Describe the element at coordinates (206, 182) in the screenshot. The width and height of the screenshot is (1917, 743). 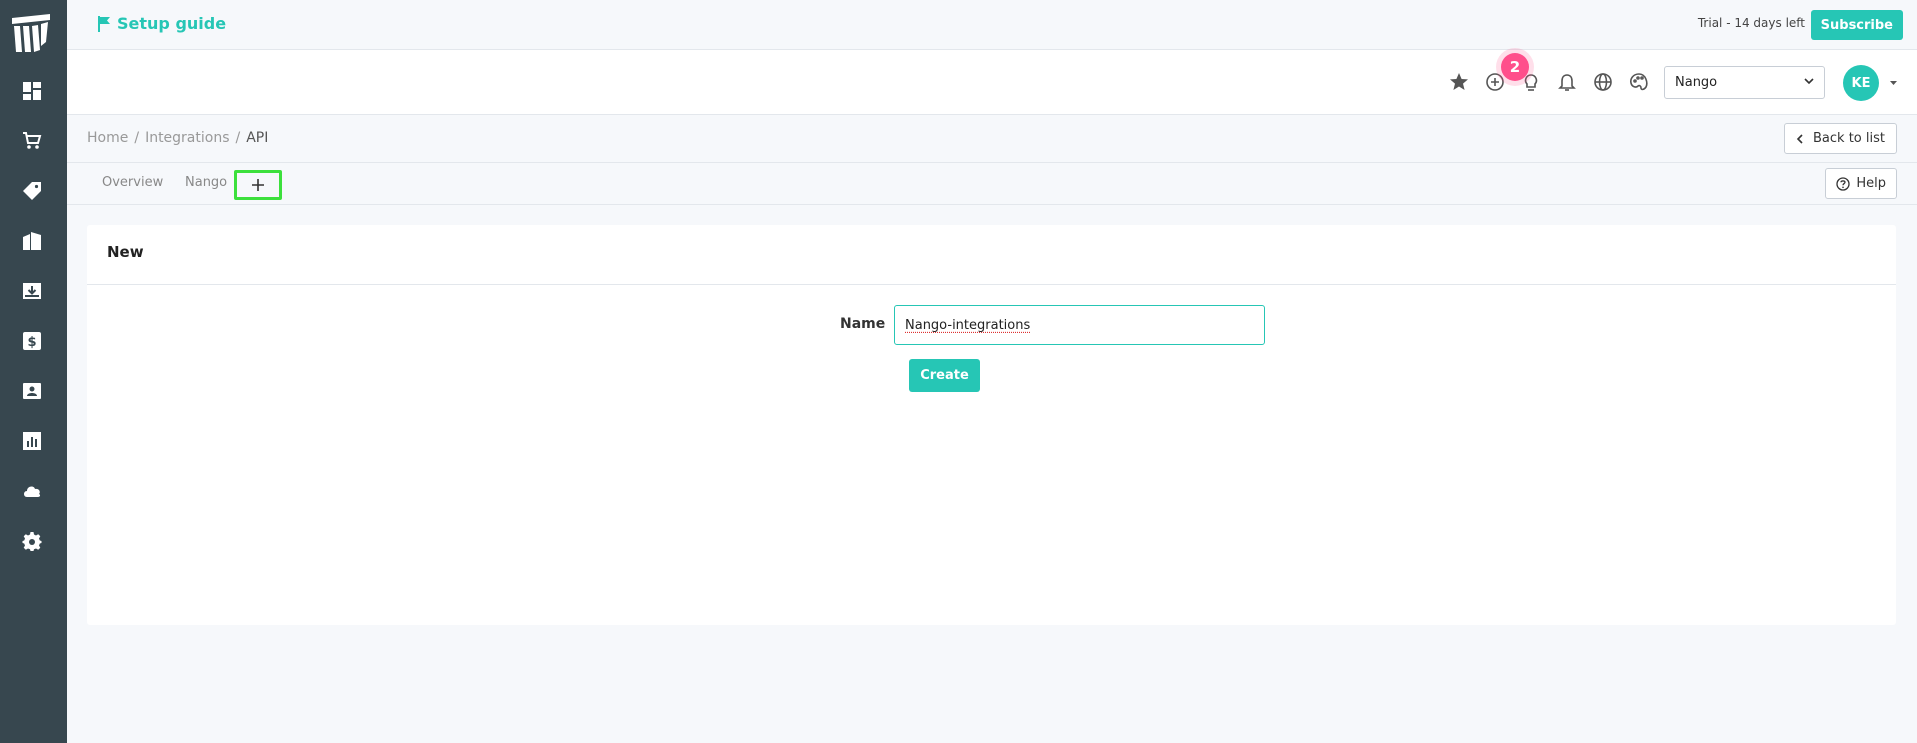
I see `tab-nango: Nango` at that location.